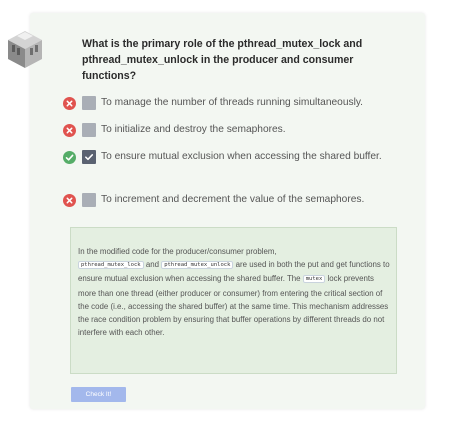 This screenshot has height=439, width=453. What do you see at coordinates (98, 394) in the screenshot?
I see `check-it-button: Check It!` at bounding box center [98, 394].